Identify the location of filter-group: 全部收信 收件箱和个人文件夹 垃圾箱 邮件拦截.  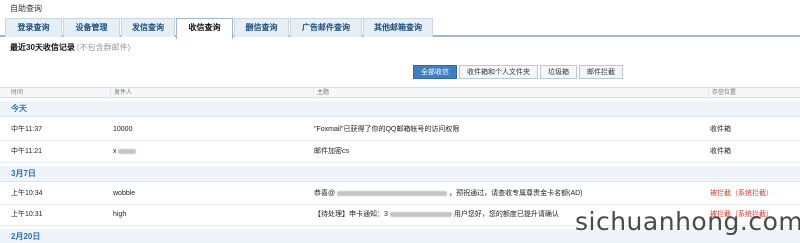
(519, 72).